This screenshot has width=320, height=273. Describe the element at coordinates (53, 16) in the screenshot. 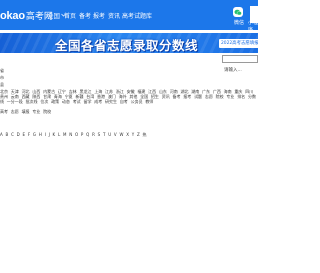

I see `city-label: 全国` at that location.